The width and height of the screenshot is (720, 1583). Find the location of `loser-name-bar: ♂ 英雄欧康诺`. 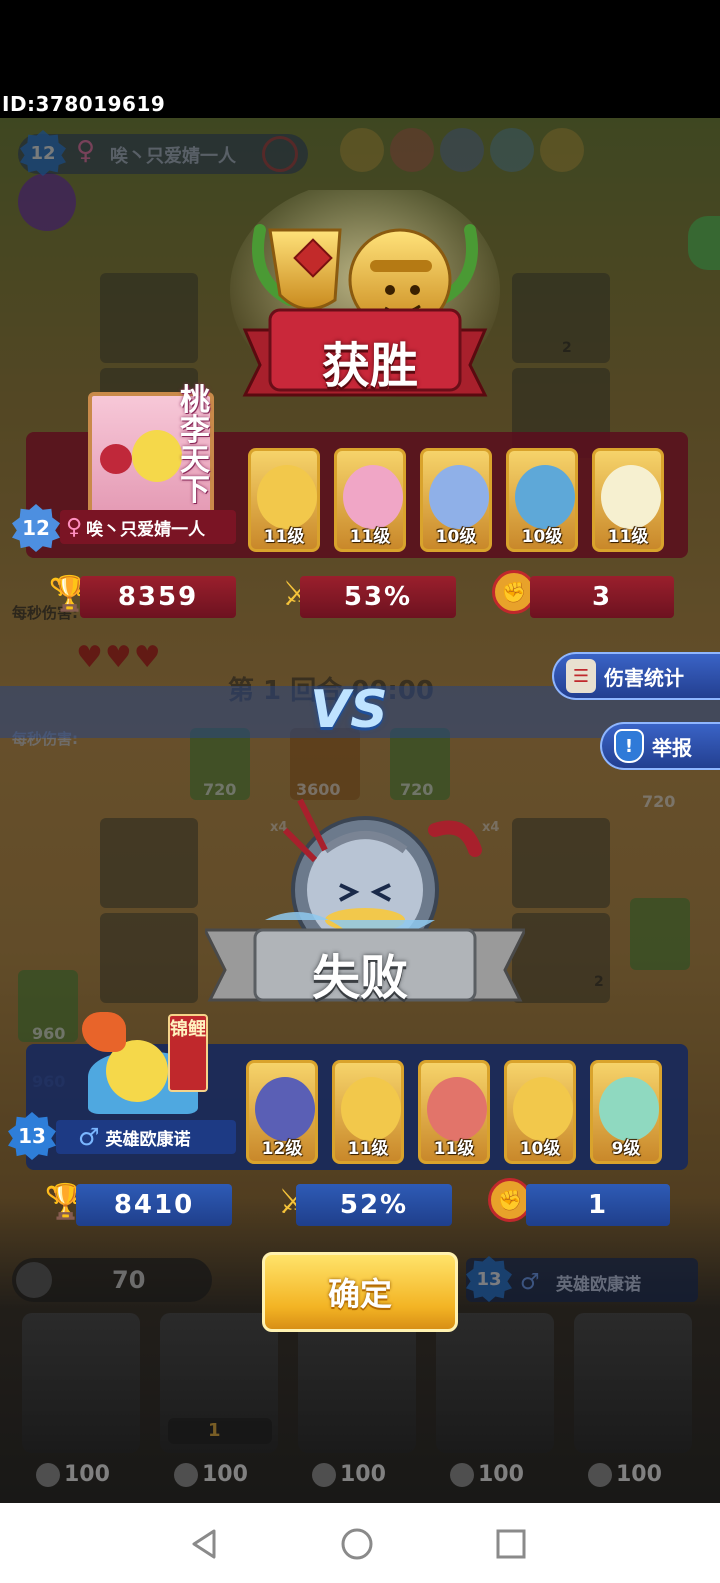

loser-name-bar: ♂ 英雄欧康诺 is located at coordinates (146, 1137).